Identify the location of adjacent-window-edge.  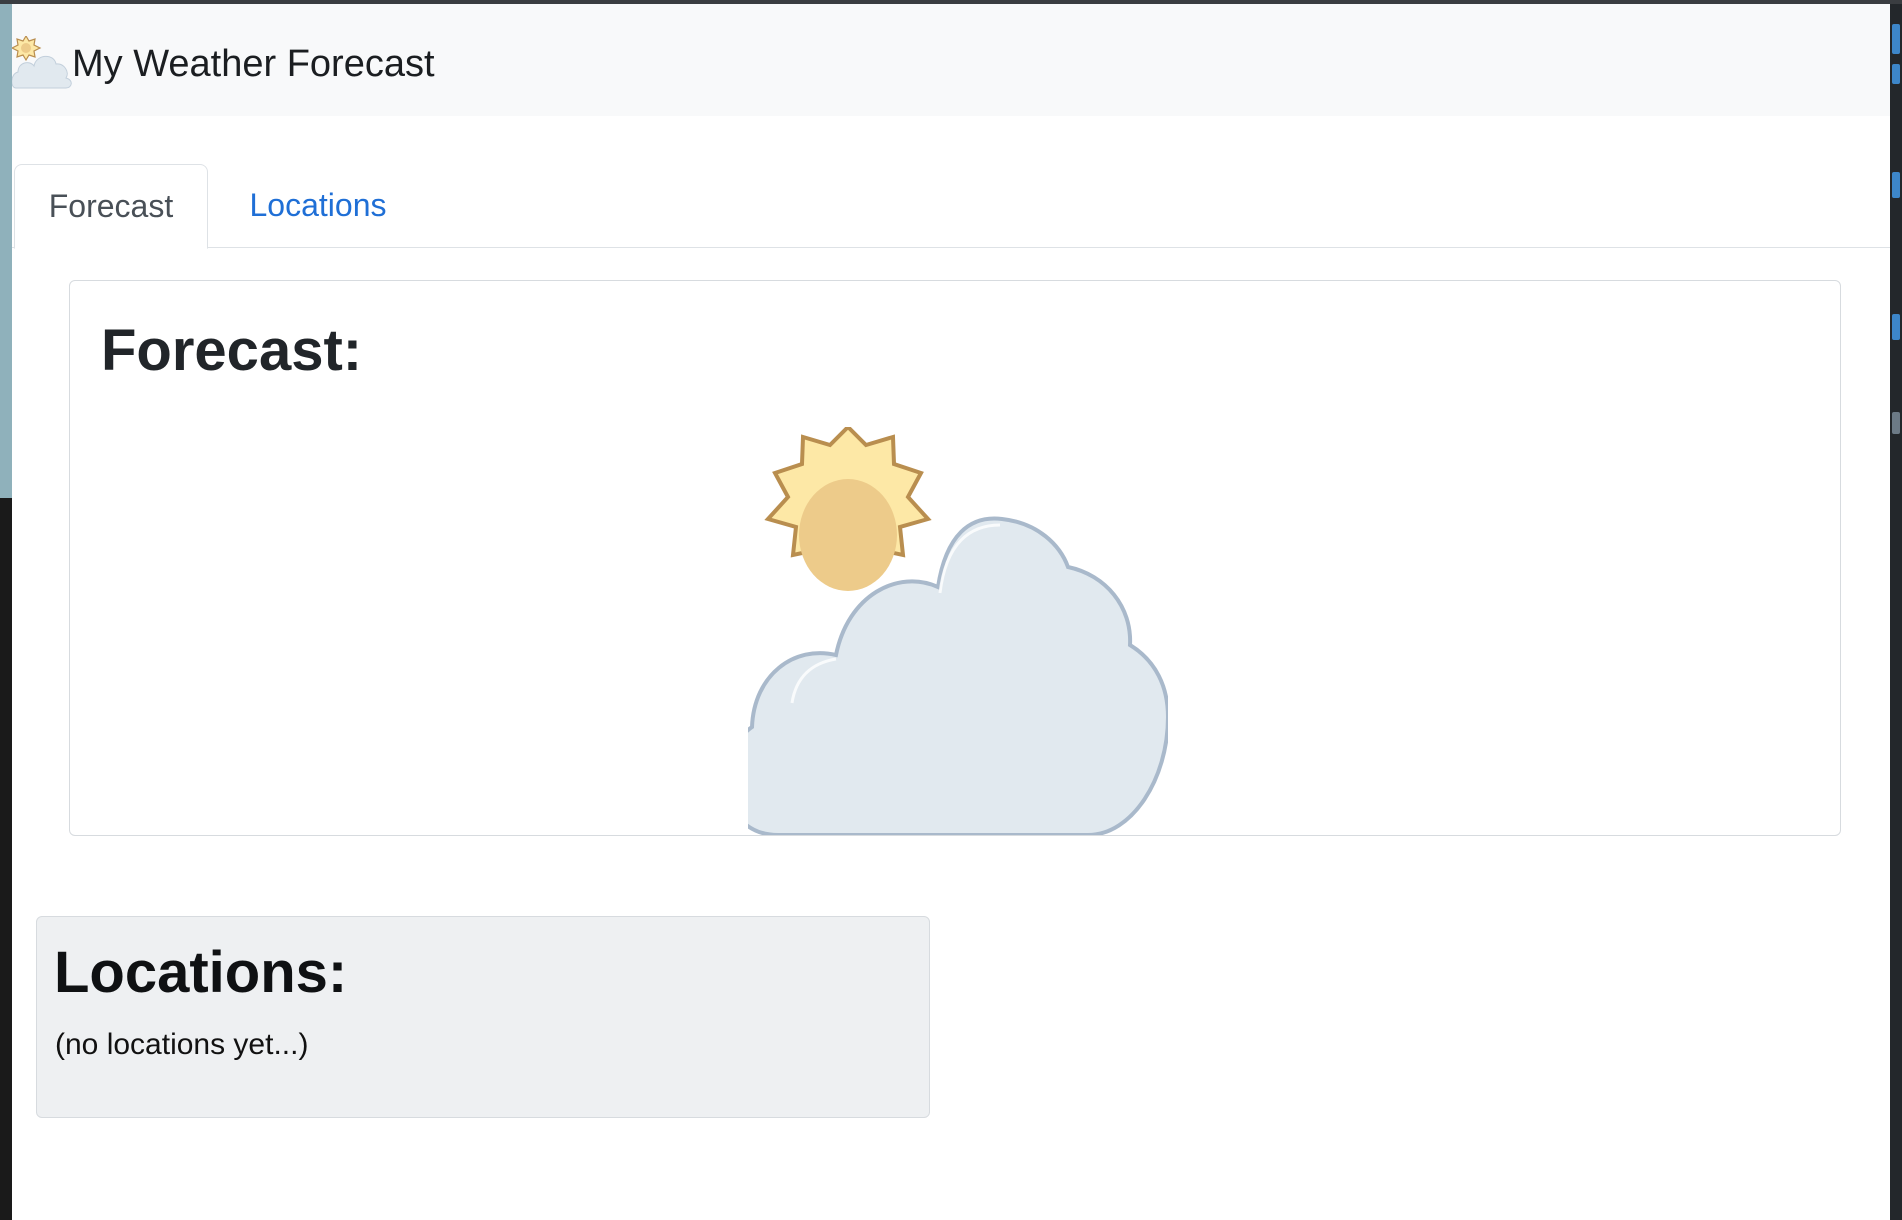
(1896, 612).